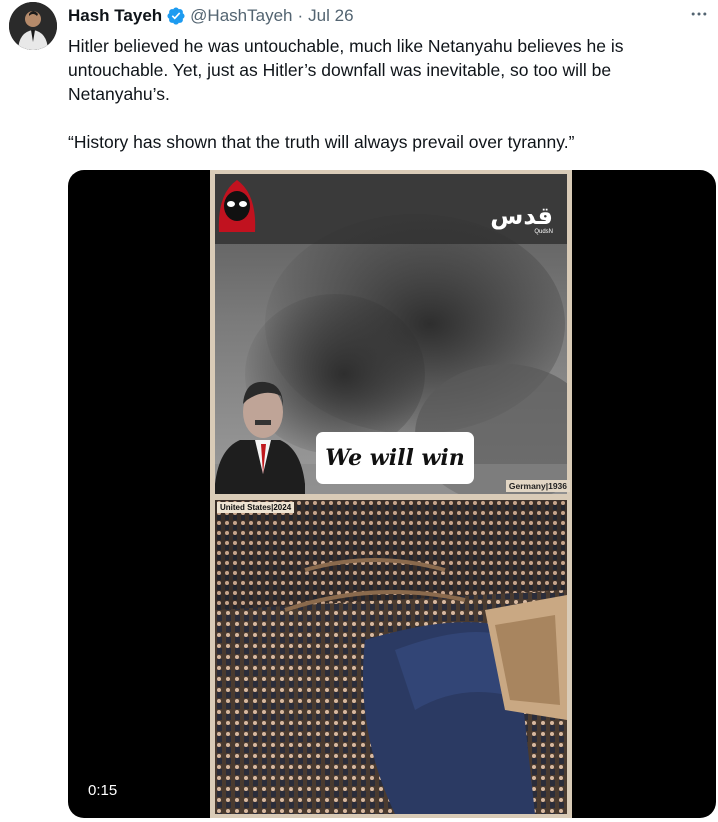 This screenshot has width=718, height=822. I want to click on tweet-header: Hash Tayeh @HashTayeh · Jul 26, so click(211, 16).